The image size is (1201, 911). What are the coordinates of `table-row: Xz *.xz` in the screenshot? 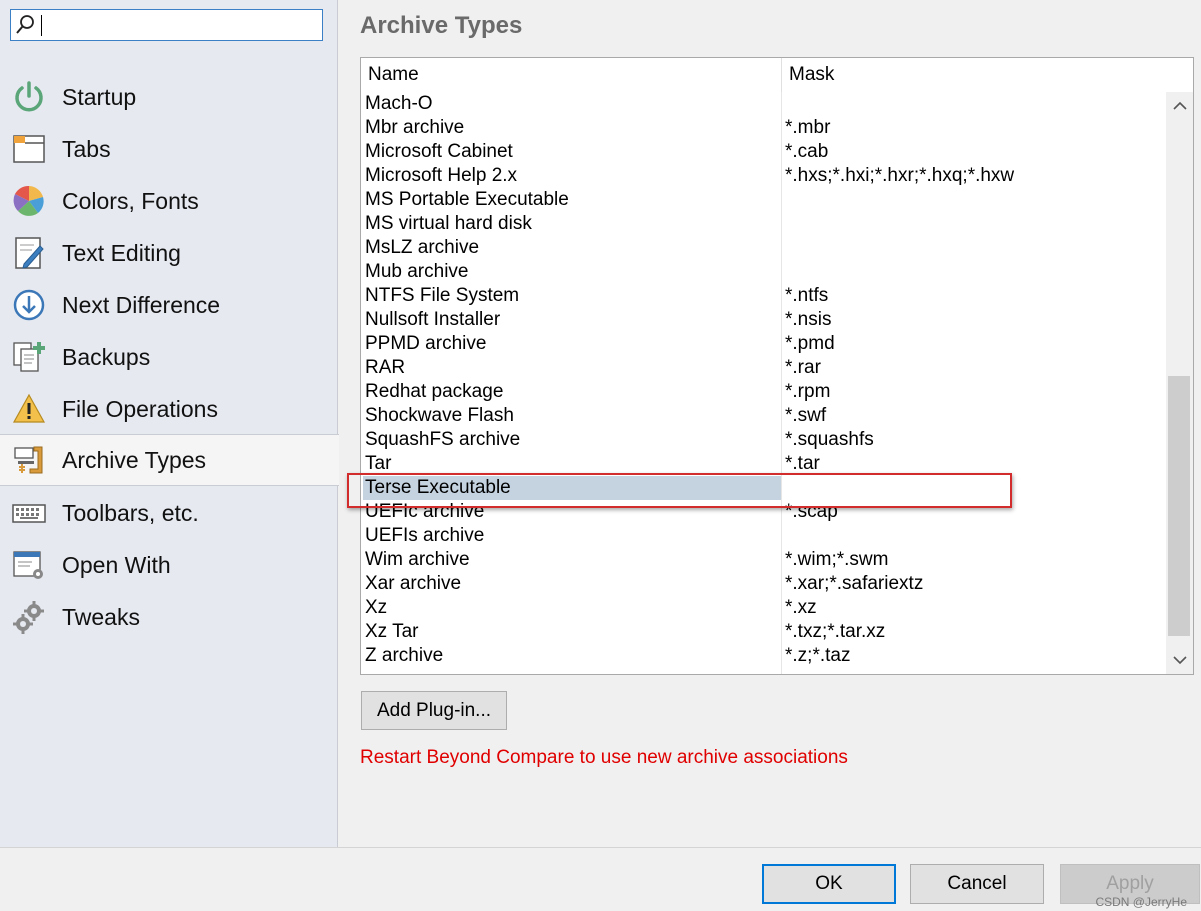 It's located at (763, 608).